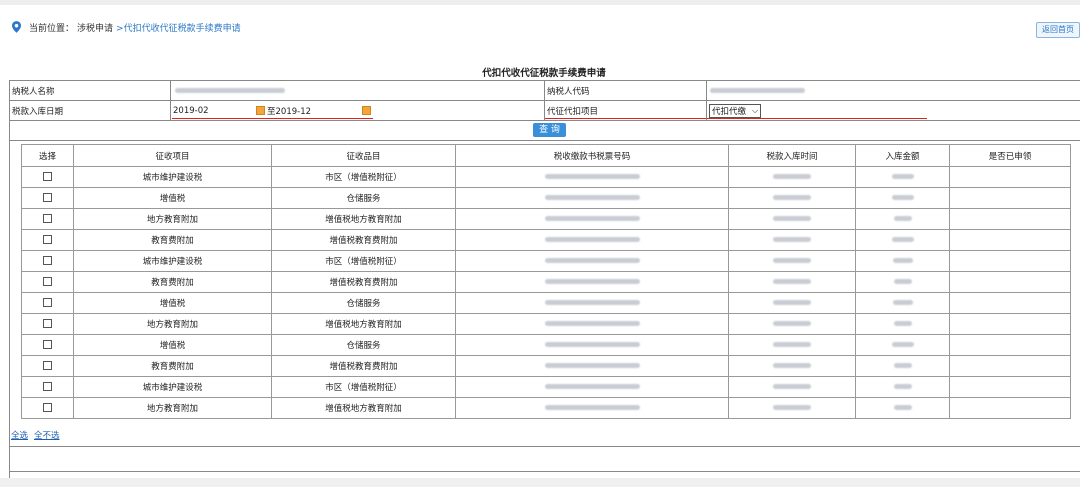 The width and height of the screenshot is (1080, 487). What do you see at coordinates (544, 73) in the screenshot?
I see `page-title: 代扣代收代征税款手续费申请` at bounding box center [544, 73].